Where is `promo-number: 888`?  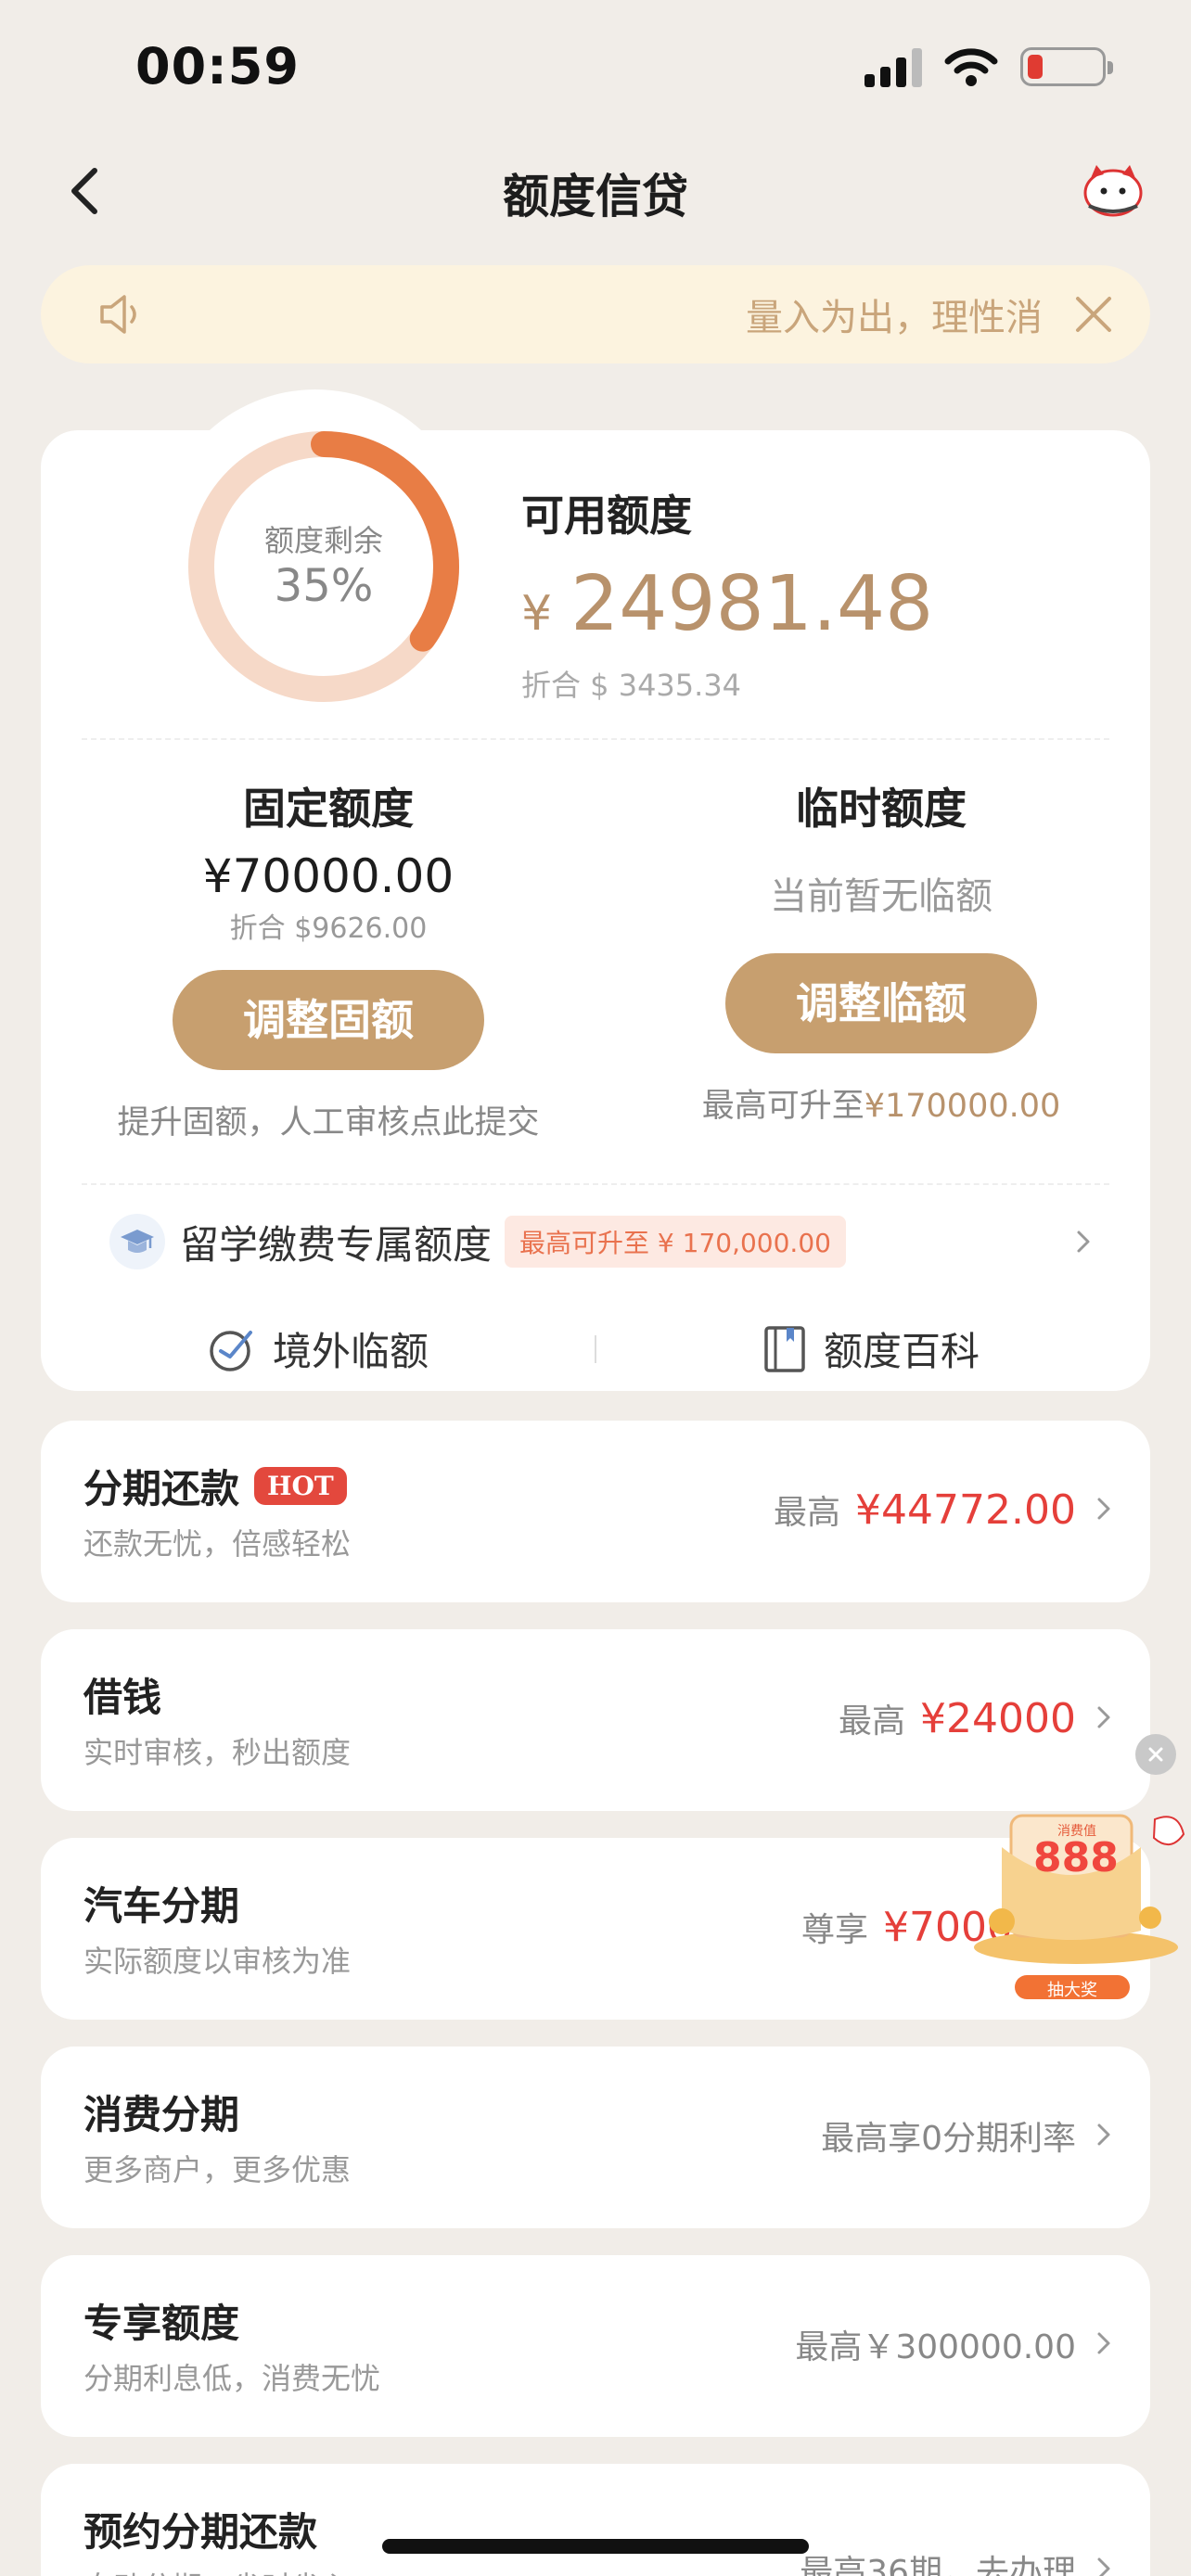 promo-number: 888 is located at coordinates (1076, 1858).